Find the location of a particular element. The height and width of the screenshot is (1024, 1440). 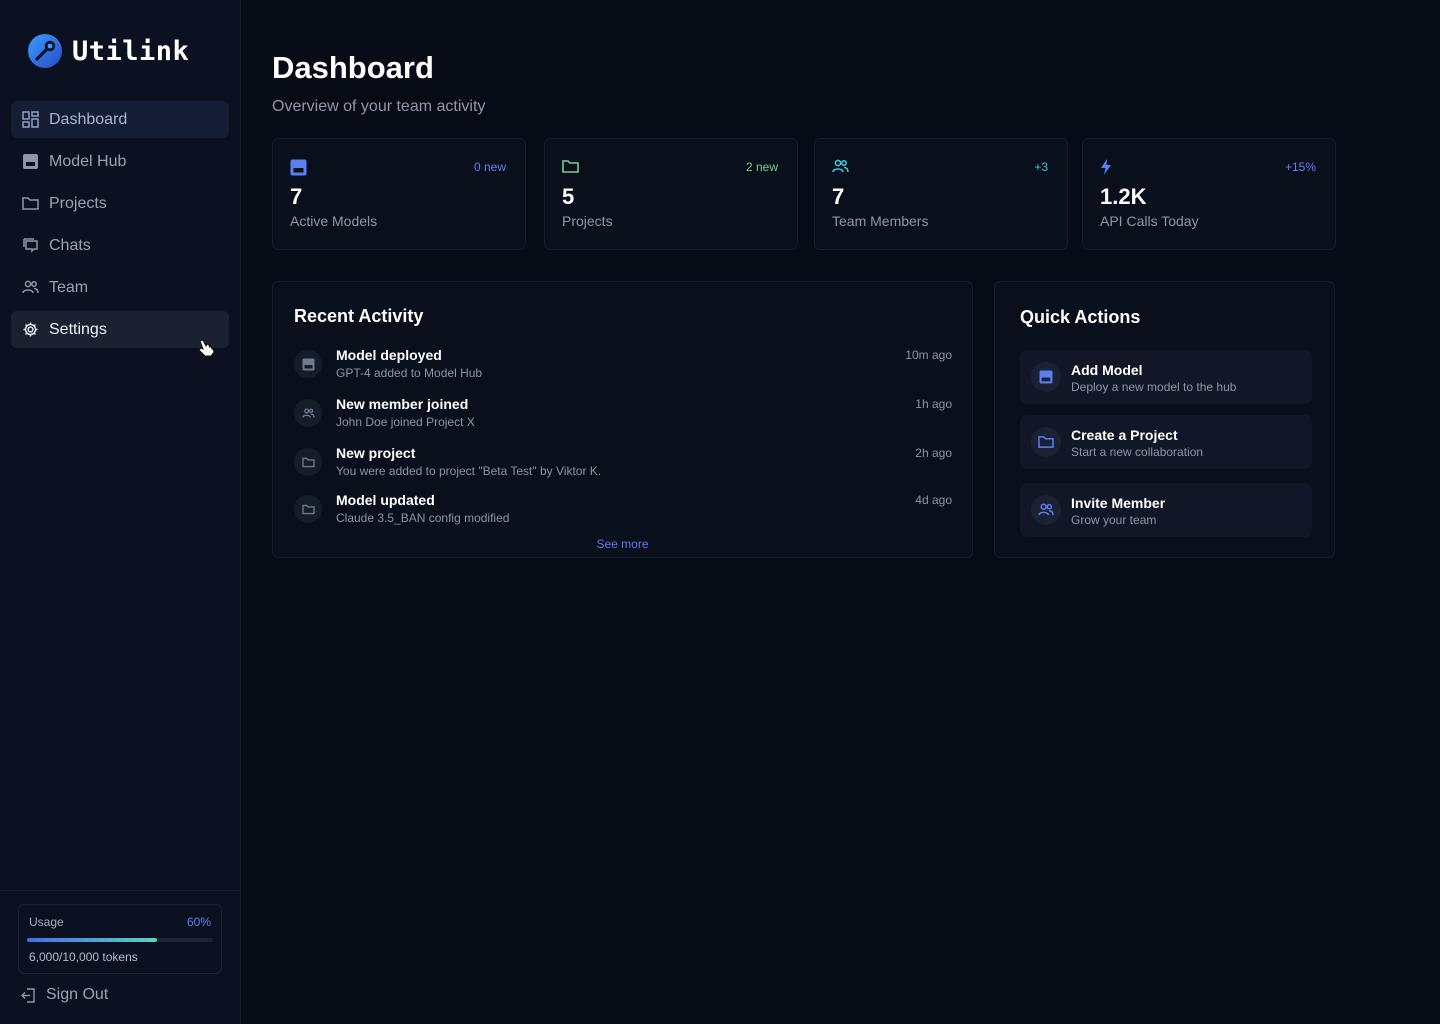

recent-activity-title: Recent Activity is located at coordinates (359, 316).